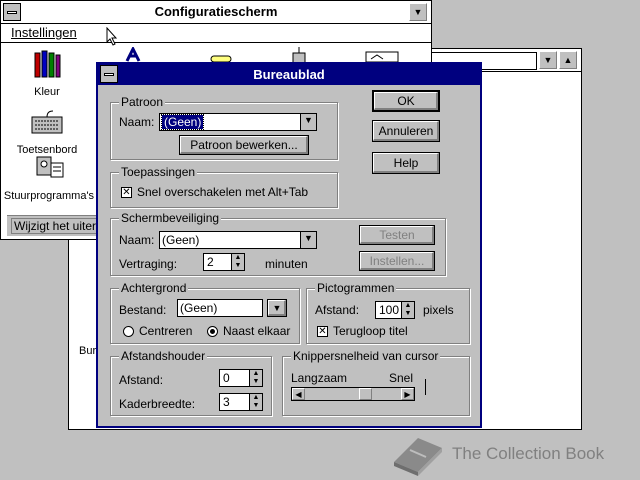 This screenshot has height=480, width=640. I want to click on partial-icon-fonts, so click(136, 54).